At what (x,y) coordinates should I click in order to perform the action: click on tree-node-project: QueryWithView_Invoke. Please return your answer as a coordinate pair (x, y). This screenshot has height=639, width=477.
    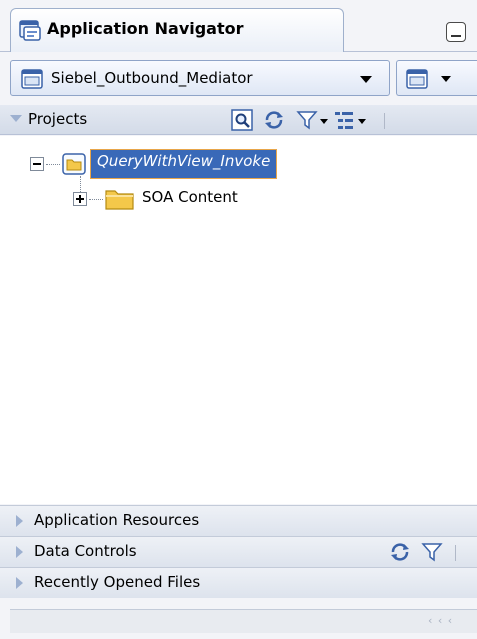
    Looking at the image, I should click on (184, 164).